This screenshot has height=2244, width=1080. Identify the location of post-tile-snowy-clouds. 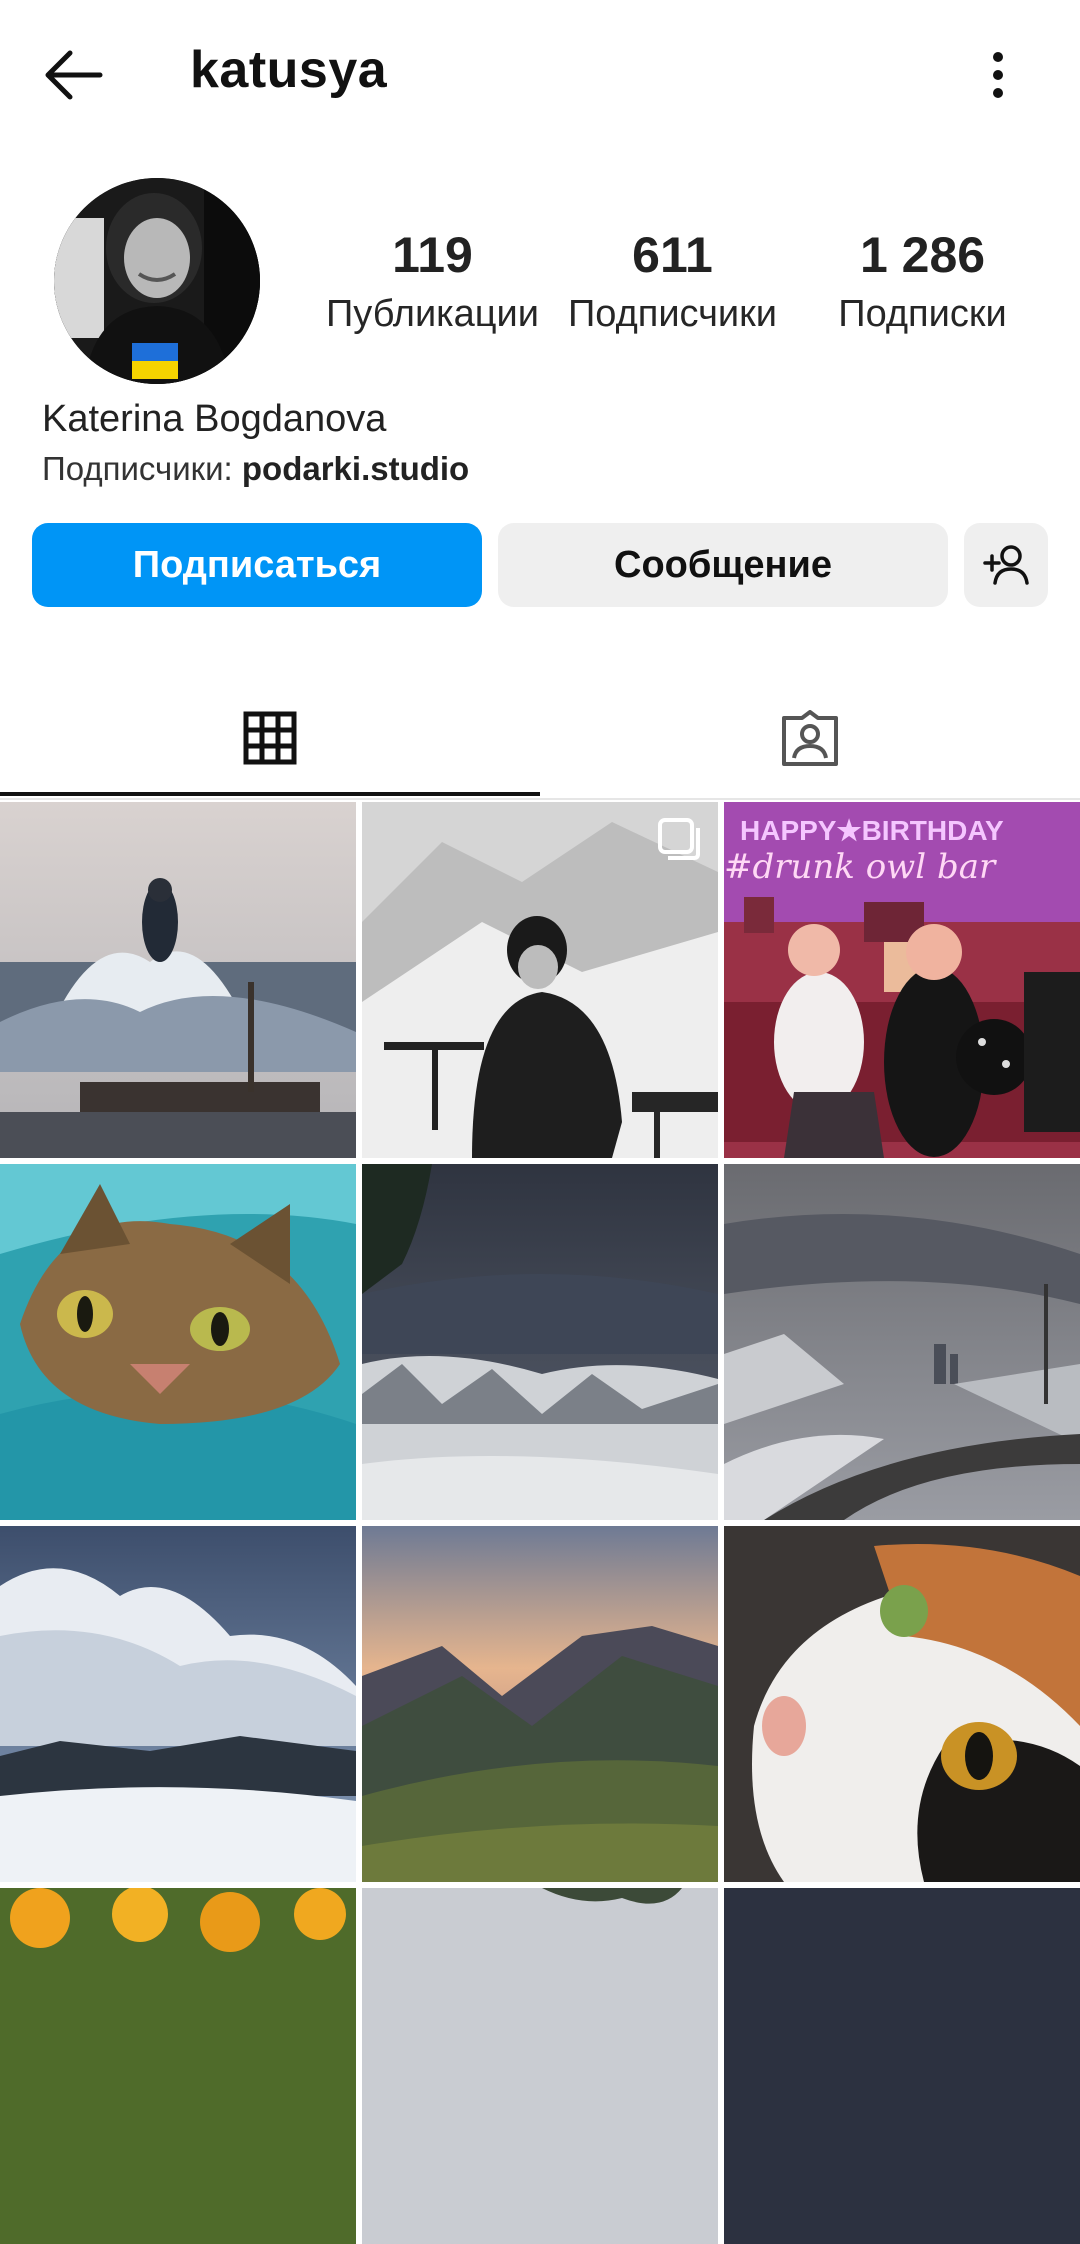
(178, 1704).